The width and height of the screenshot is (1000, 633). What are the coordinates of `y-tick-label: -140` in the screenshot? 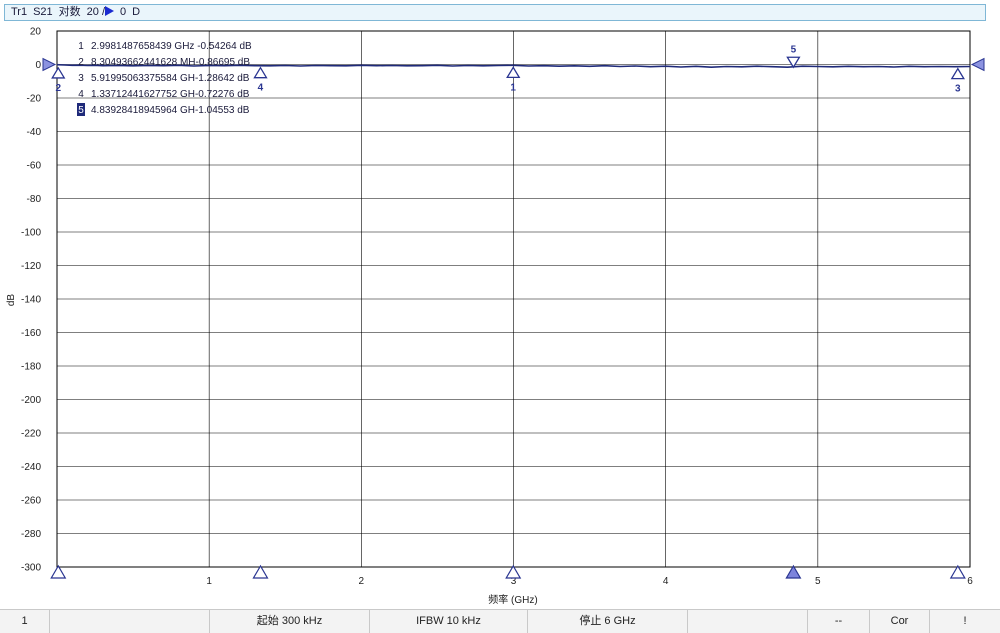 It's located at (31, 300).